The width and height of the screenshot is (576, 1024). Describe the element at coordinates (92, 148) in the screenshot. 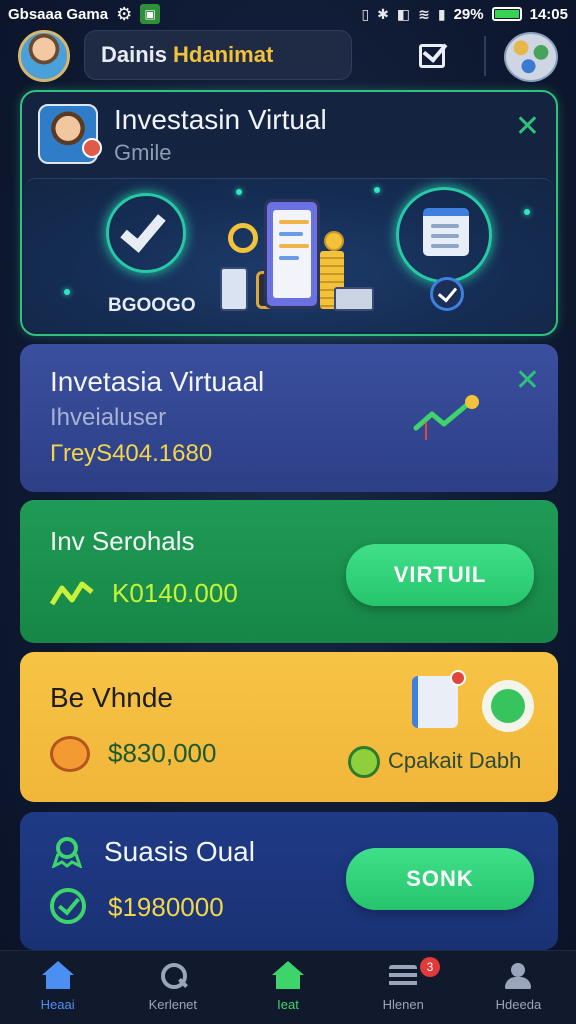

I see `hero-avatar-badge` at that location.